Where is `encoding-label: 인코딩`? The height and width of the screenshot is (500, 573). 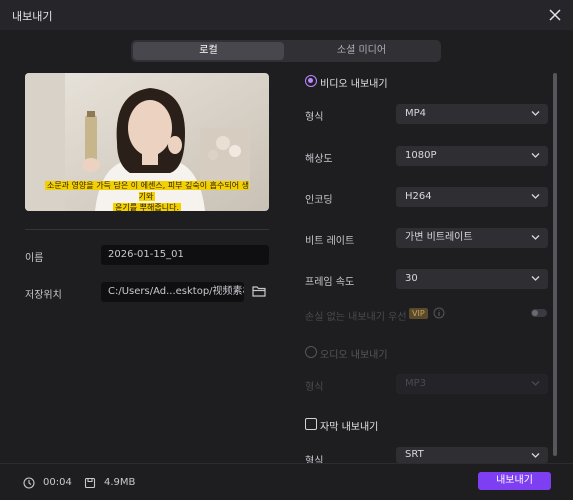
encoding-label: 인코딩 is located at coordinates (319, 200).